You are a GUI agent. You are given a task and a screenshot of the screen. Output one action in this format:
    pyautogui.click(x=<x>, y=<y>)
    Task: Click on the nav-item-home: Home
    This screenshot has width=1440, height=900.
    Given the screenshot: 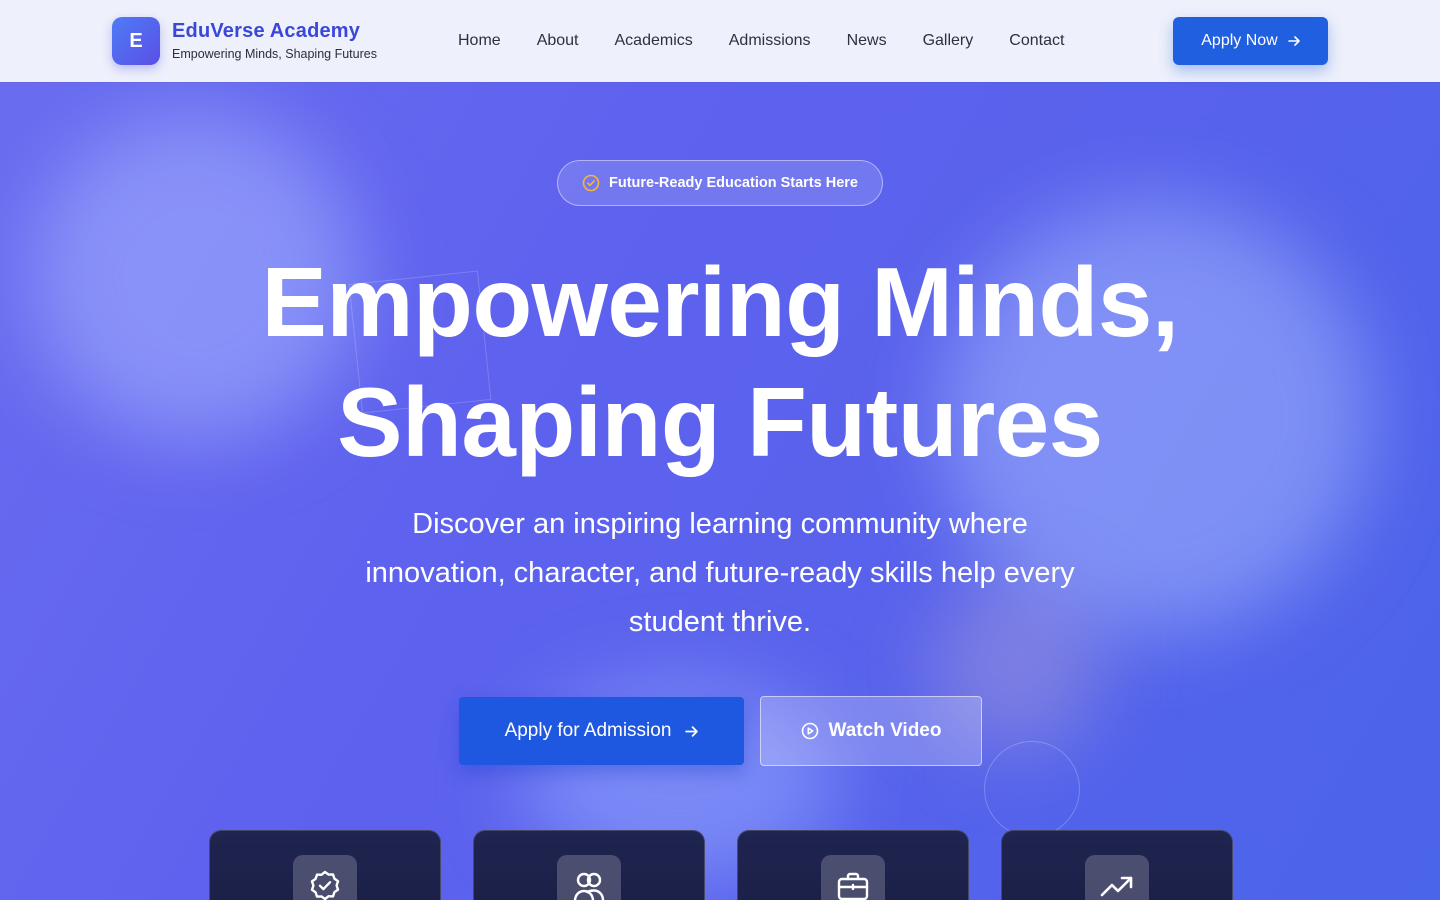 What is the action you would take?
    pyautogui.click(x=479, y=41)
    